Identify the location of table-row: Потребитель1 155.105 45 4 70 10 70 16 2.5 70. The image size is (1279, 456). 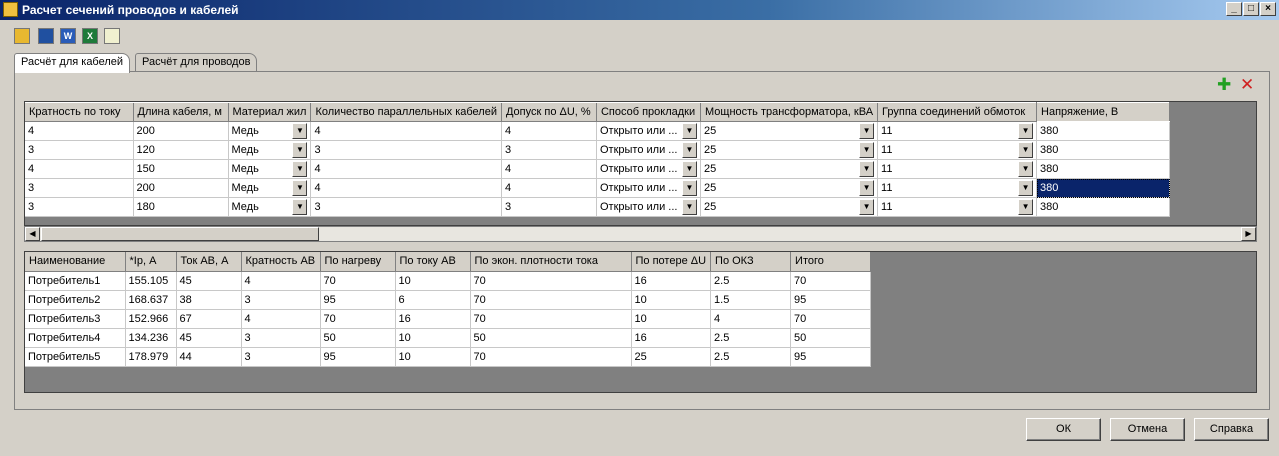
(448, 281).